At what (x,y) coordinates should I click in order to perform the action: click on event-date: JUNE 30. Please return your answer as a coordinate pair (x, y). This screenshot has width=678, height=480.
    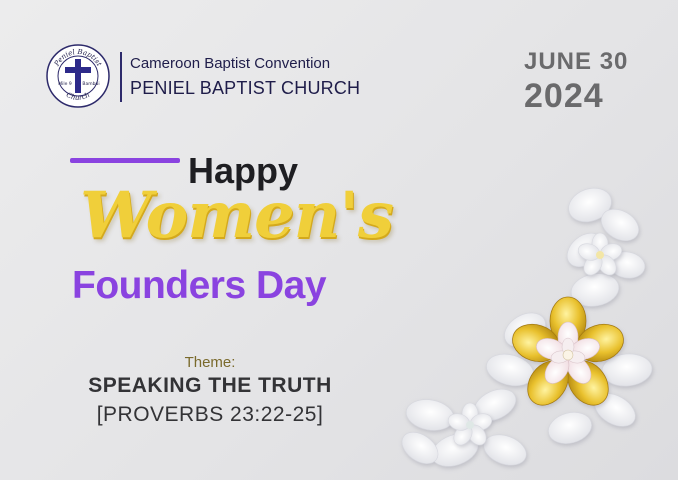
    Looking at the image, I should click on (576, 61).